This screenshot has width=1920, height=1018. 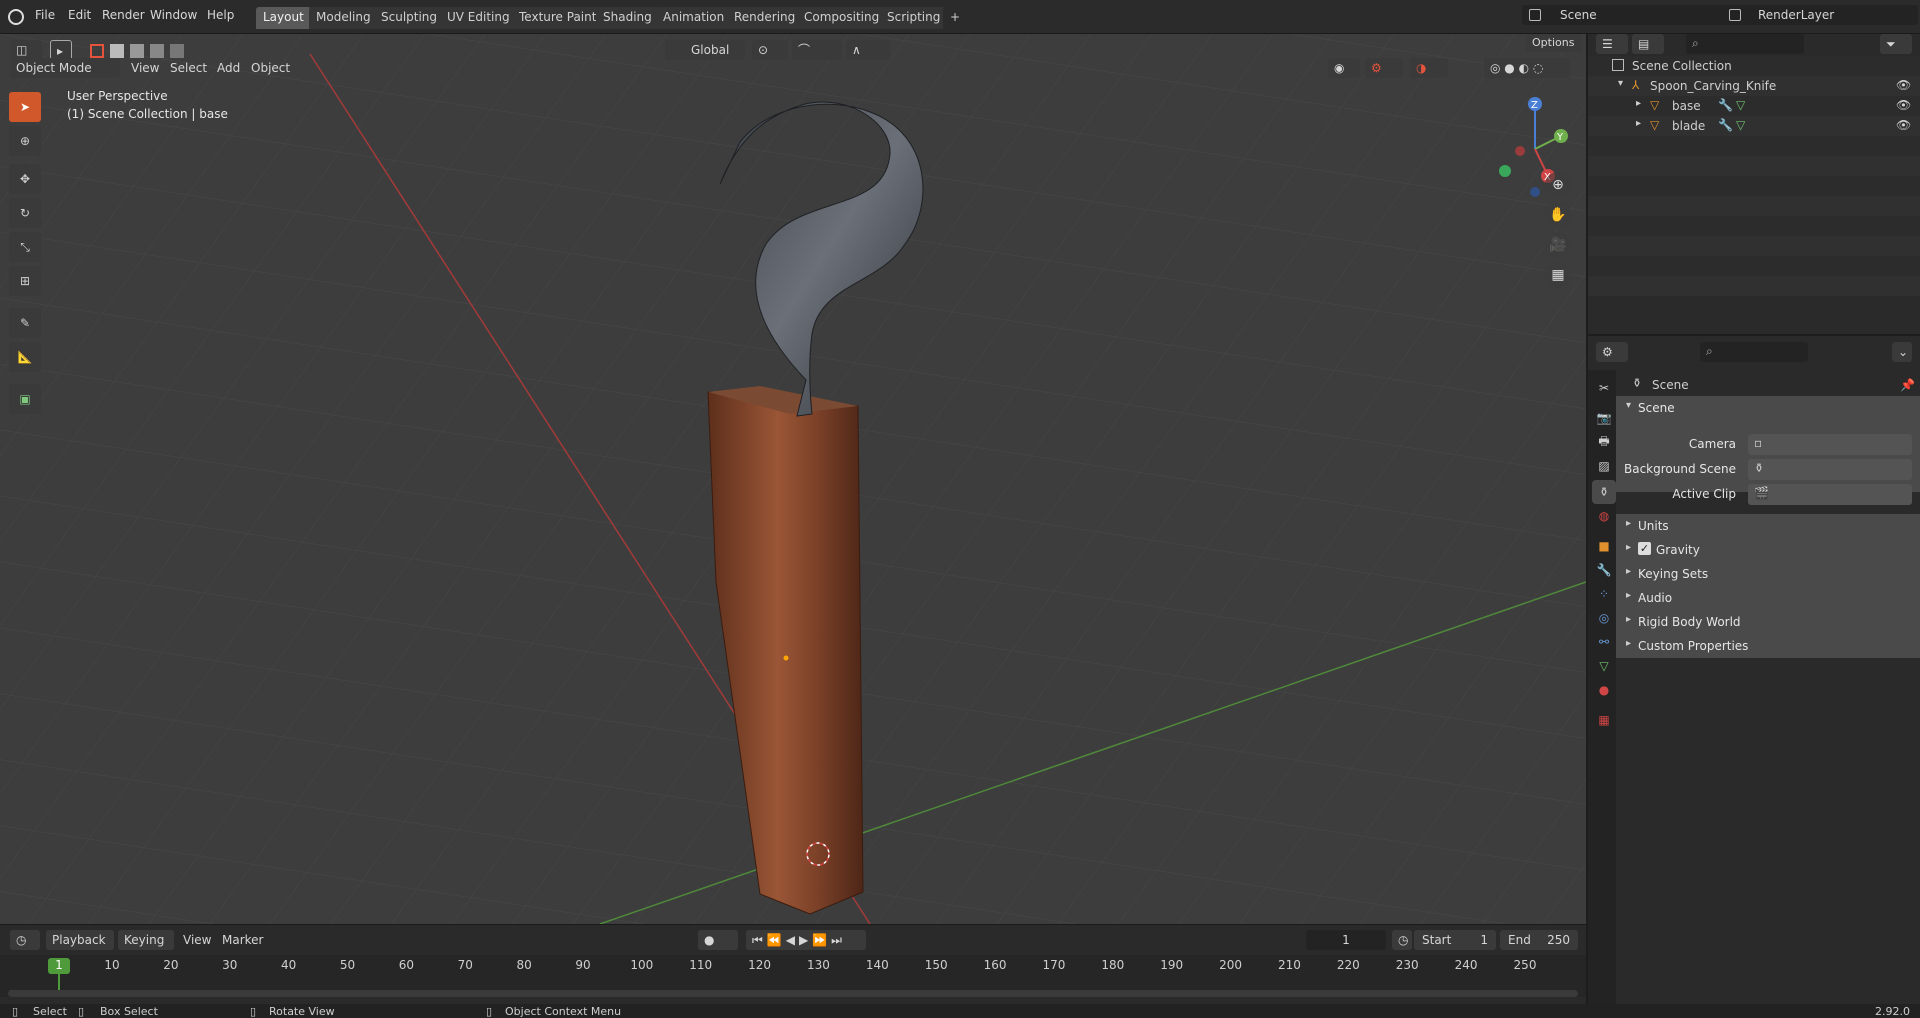 I want to click on tab-texture: ▦, so click(x=1604, y=720).